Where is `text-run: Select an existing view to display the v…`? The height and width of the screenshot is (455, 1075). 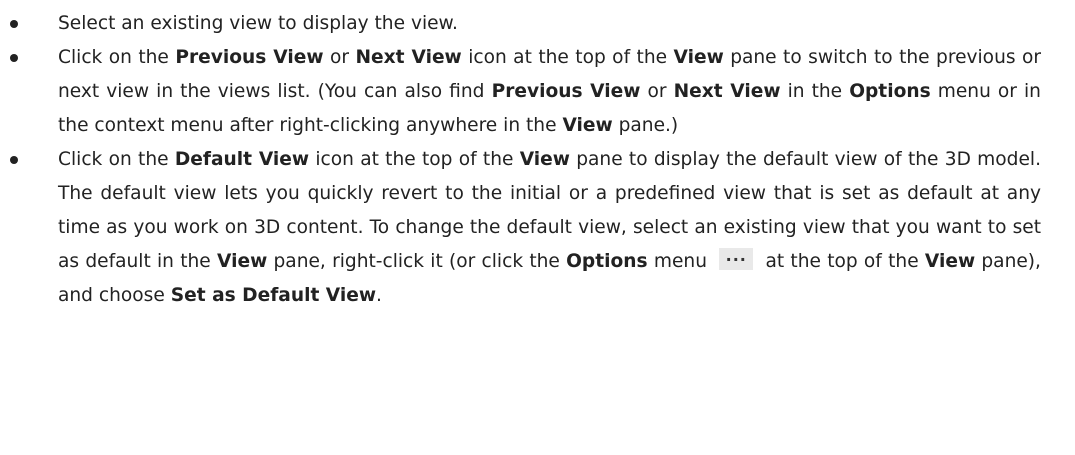
text-run: Select an existing view to display the v… is located at coordinates (258, 23).